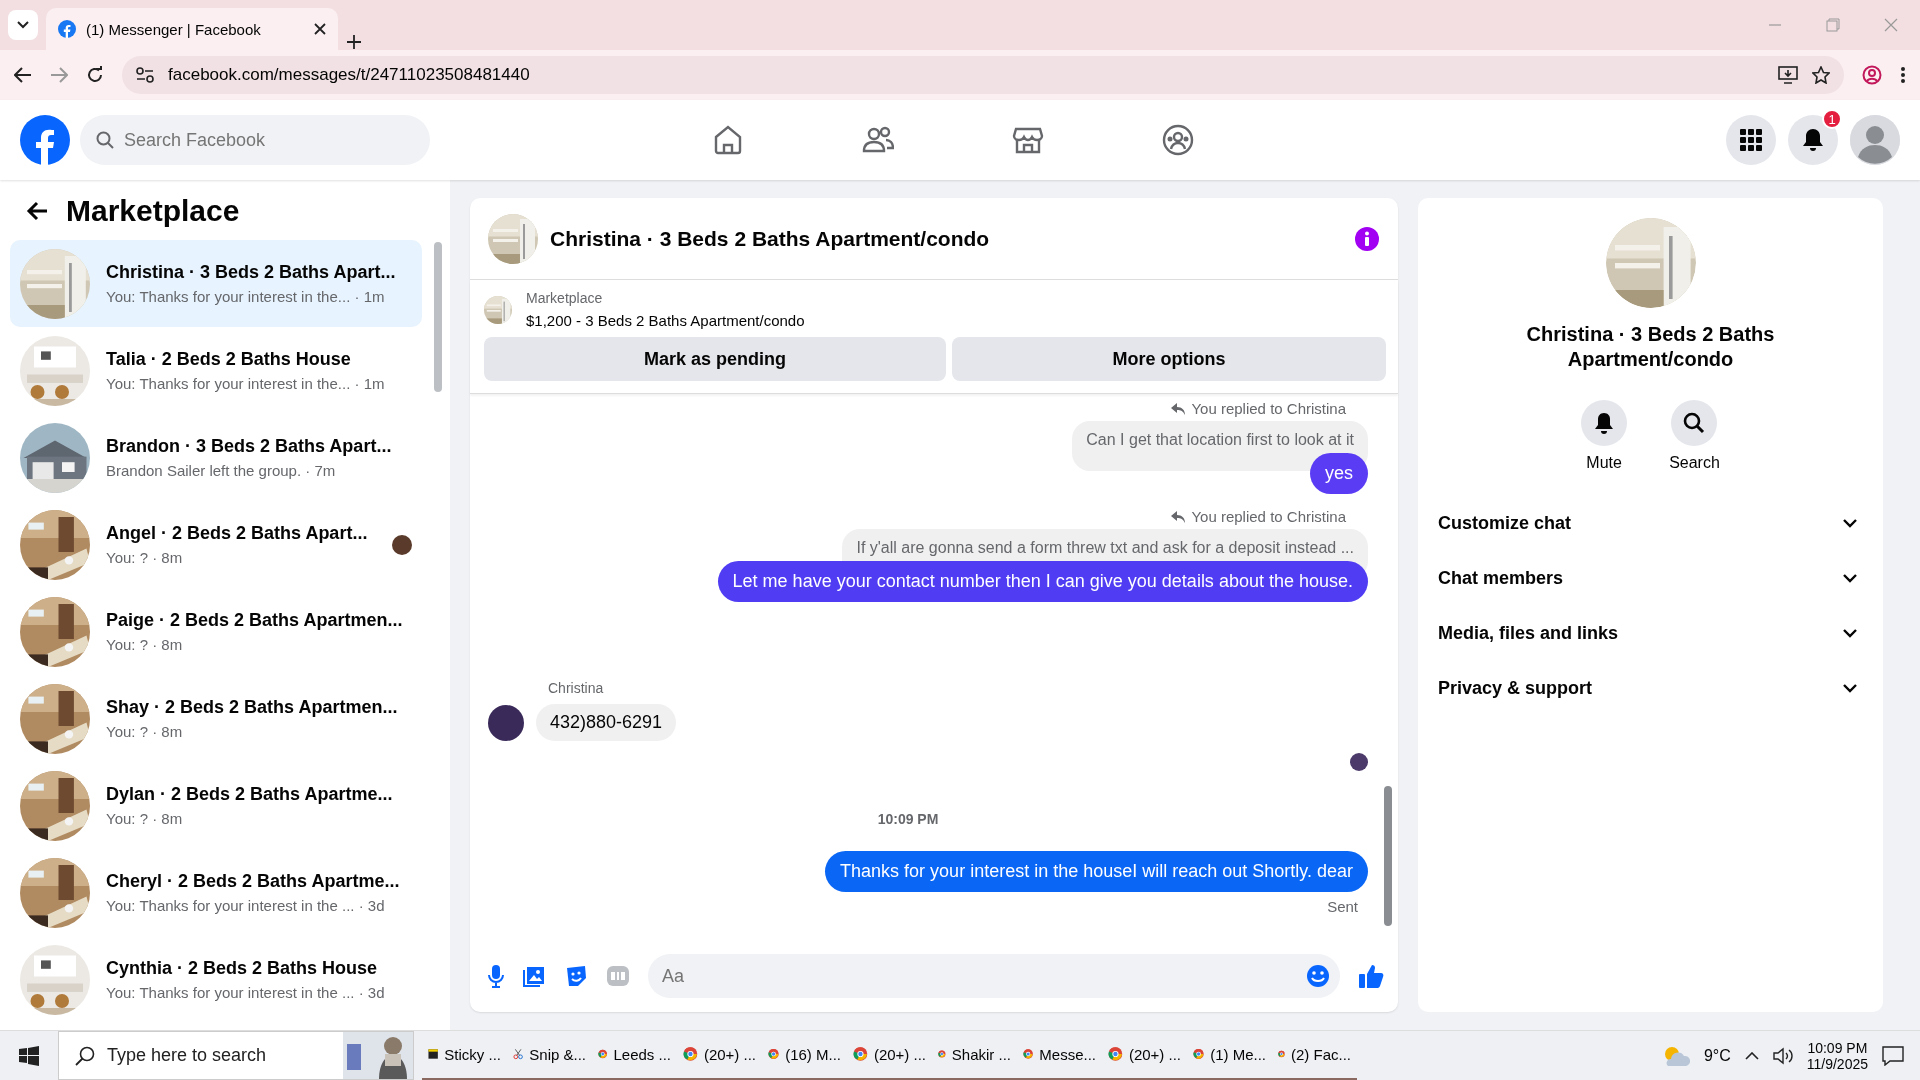 This screenshot has width=1920, height=1080. I want to click on taskbar-search-bar: Type here to search, so click(236, 1055).